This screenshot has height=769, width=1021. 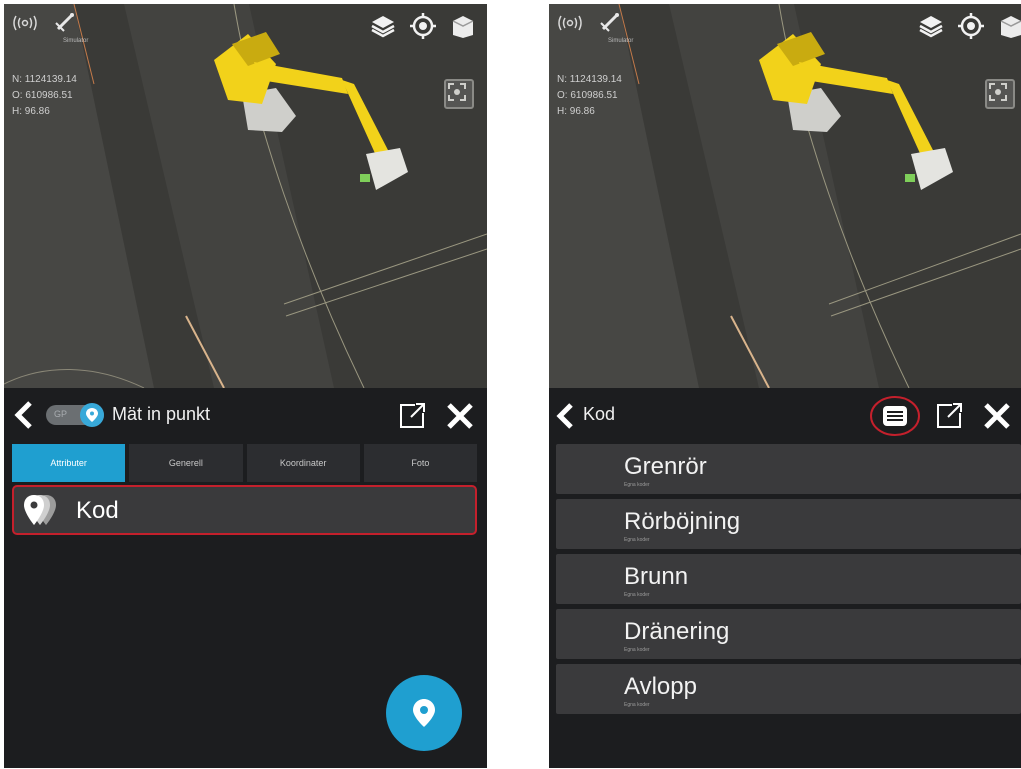 What do you see at coordinates (420, 463) in the screenshot?
I see `tab-foto: Foto` at bounding box center [420, 463].